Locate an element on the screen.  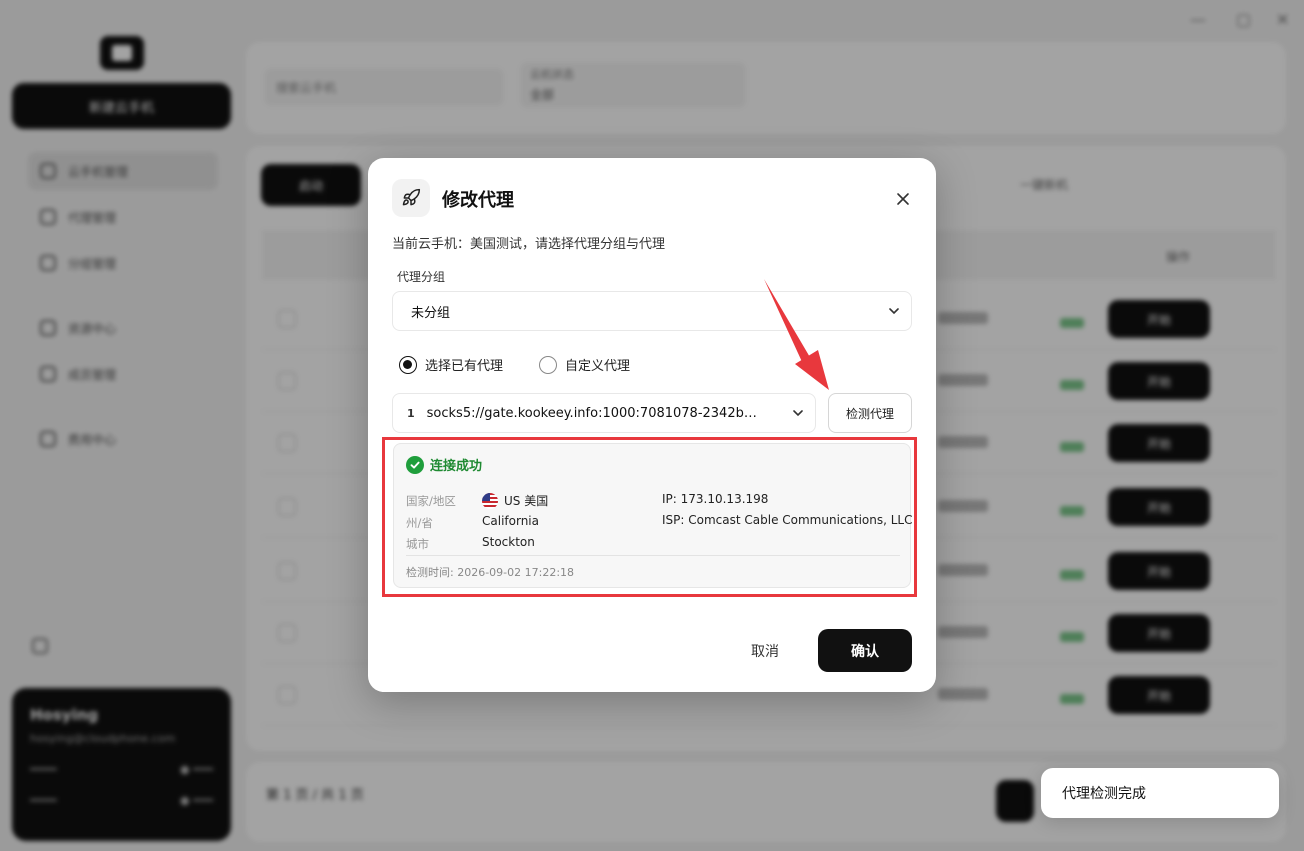
proxy-index: 1 is located at coordinates (411, 413).